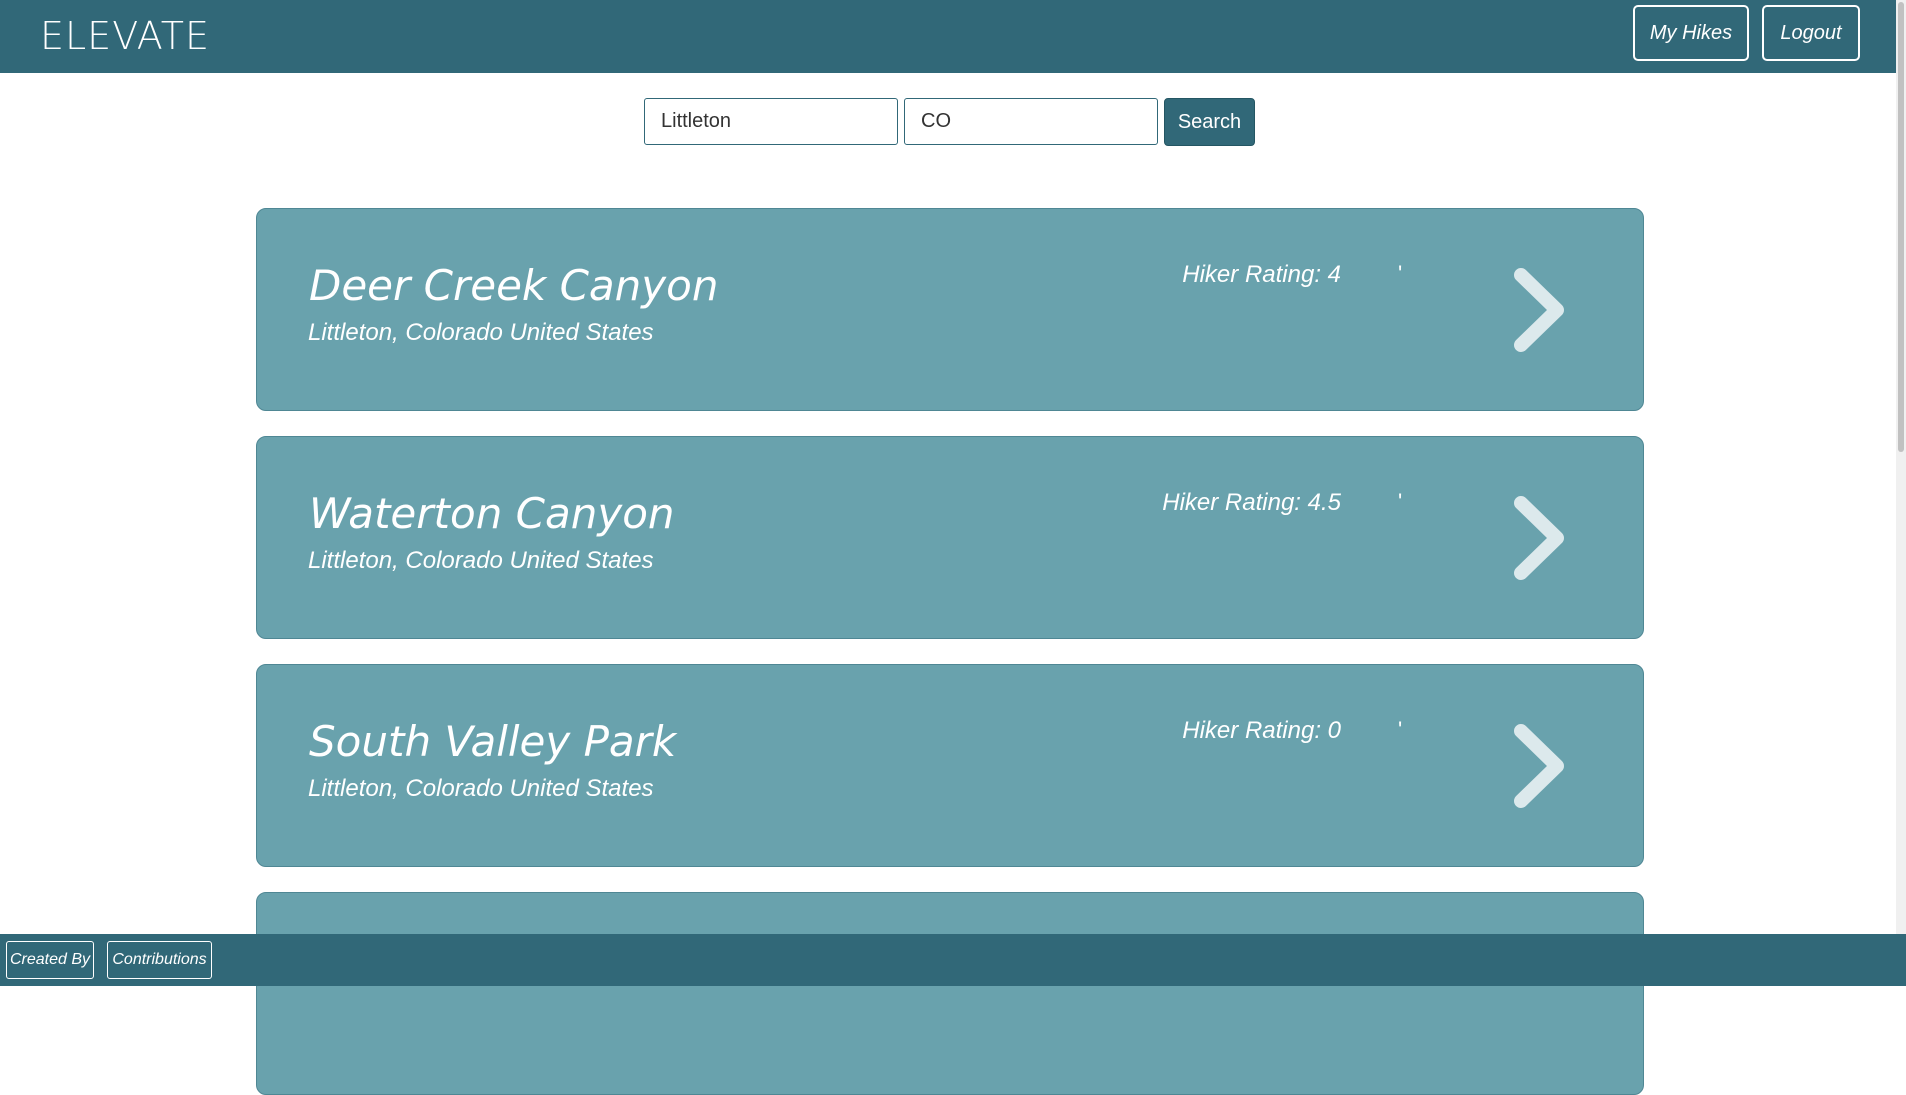 Image resolution: width=1906 pixels, height=1095 pixels. I want to click on trail-name: Waterton Canyon, so click(492, 513).